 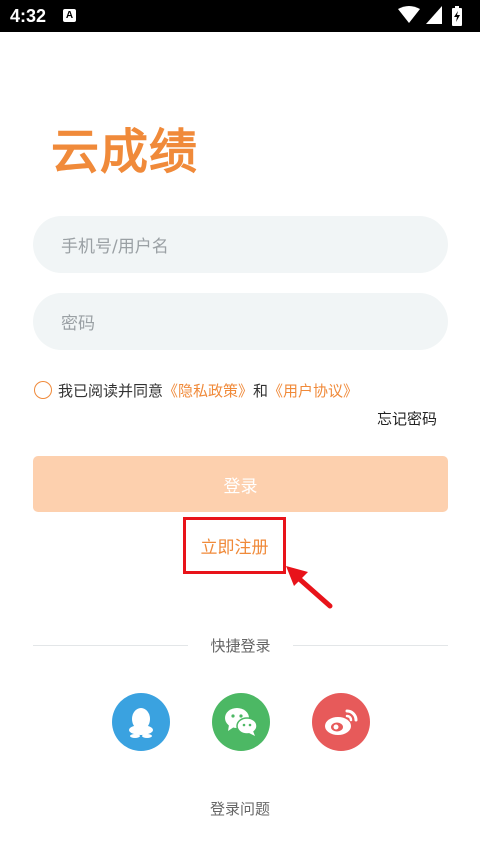 I want to click on login-help-link: 登录问题, so click(x=240, y=808).